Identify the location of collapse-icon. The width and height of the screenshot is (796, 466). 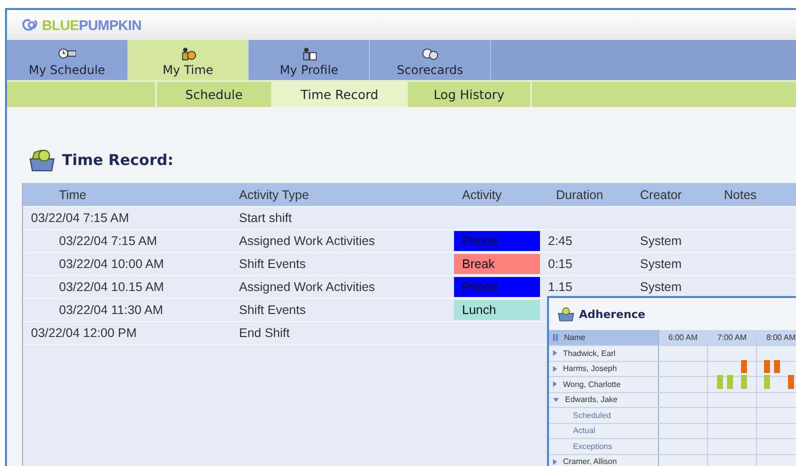
(556, 400).